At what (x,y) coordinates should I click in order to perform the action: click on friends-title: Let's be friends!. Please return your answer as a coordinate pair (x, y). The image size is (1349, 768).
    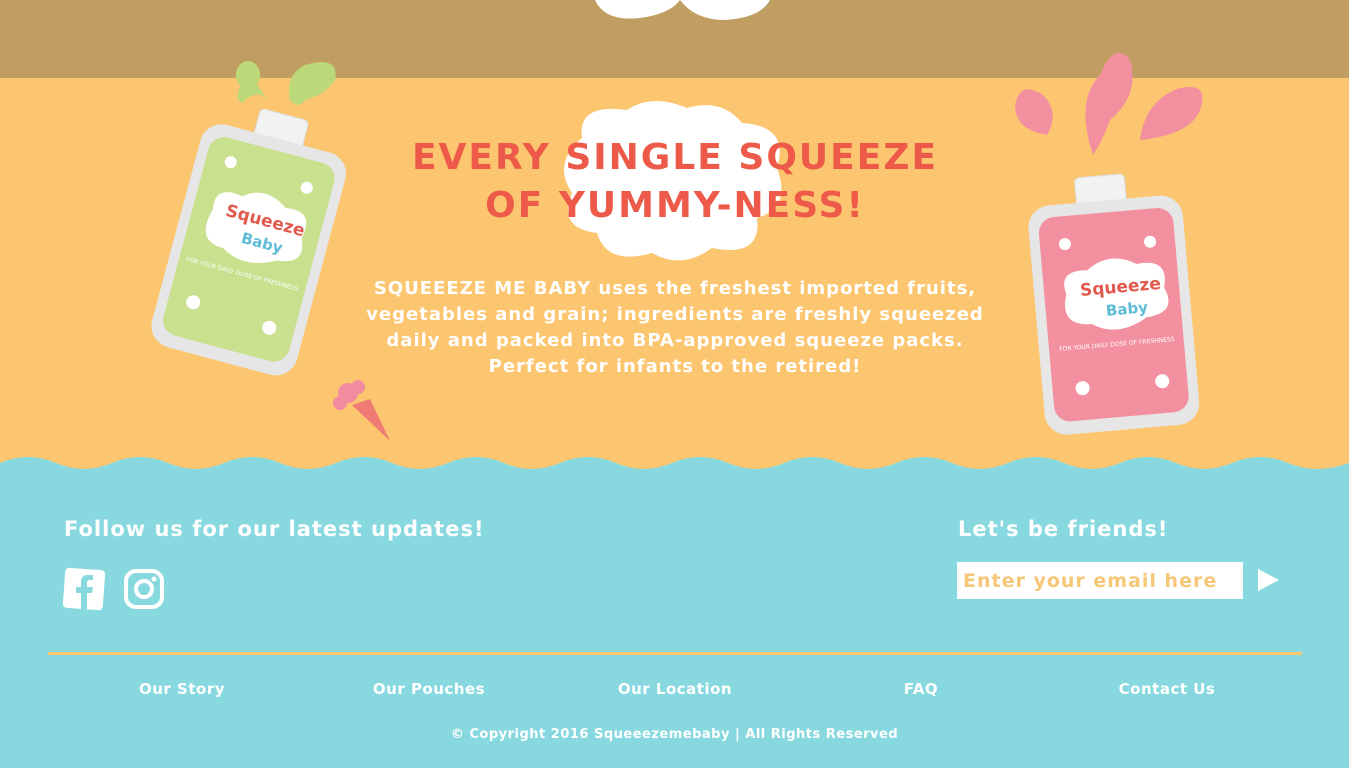
    Looking at the image, I should click on (1063, 529).